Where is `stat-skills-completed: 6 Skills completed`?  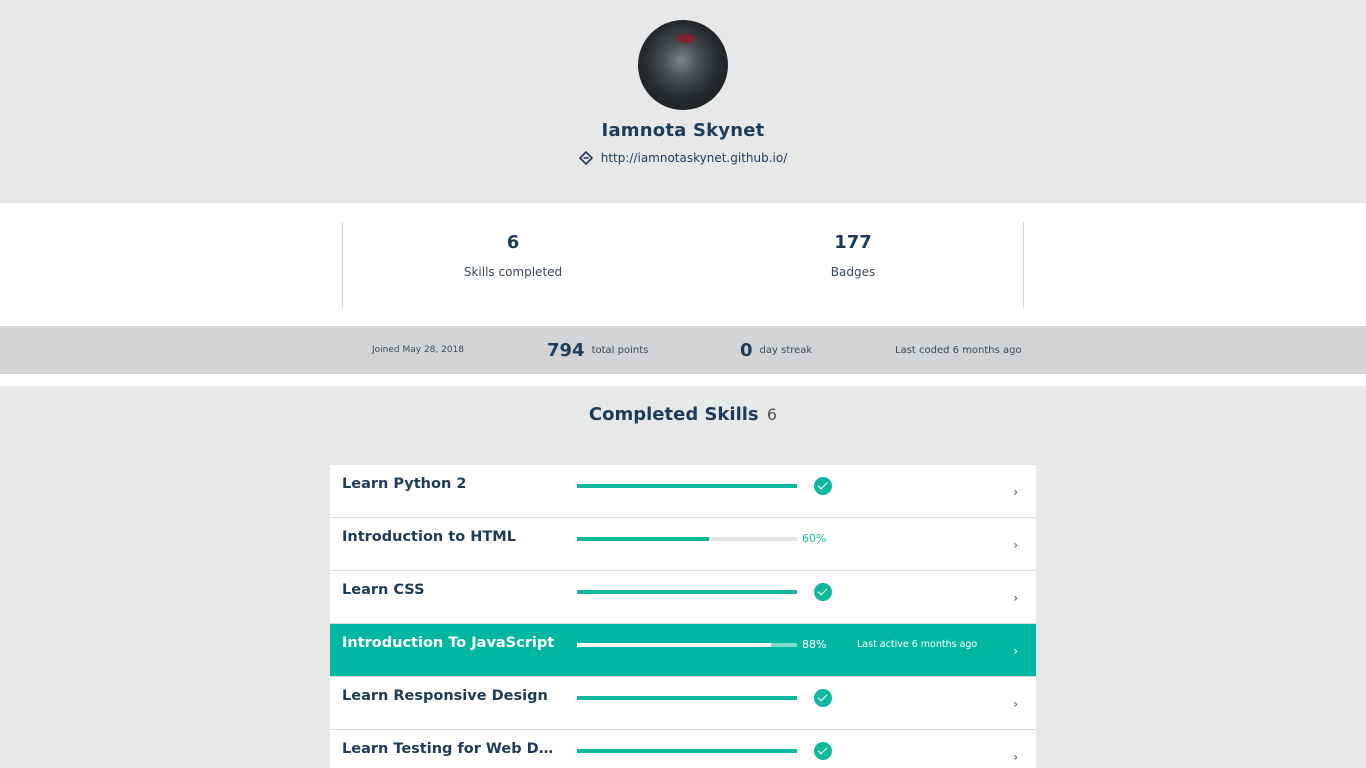
stat-skills-completed: 6 Skills completed is located at coordinates (513, 265).